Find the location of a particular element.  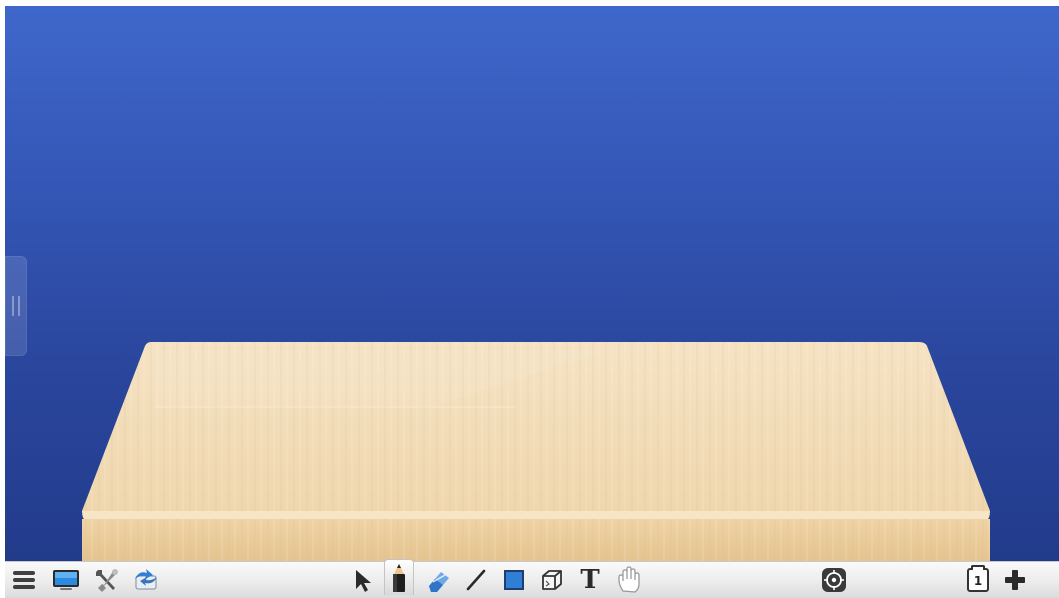

cloud-button is located at coordinates (146, 580).